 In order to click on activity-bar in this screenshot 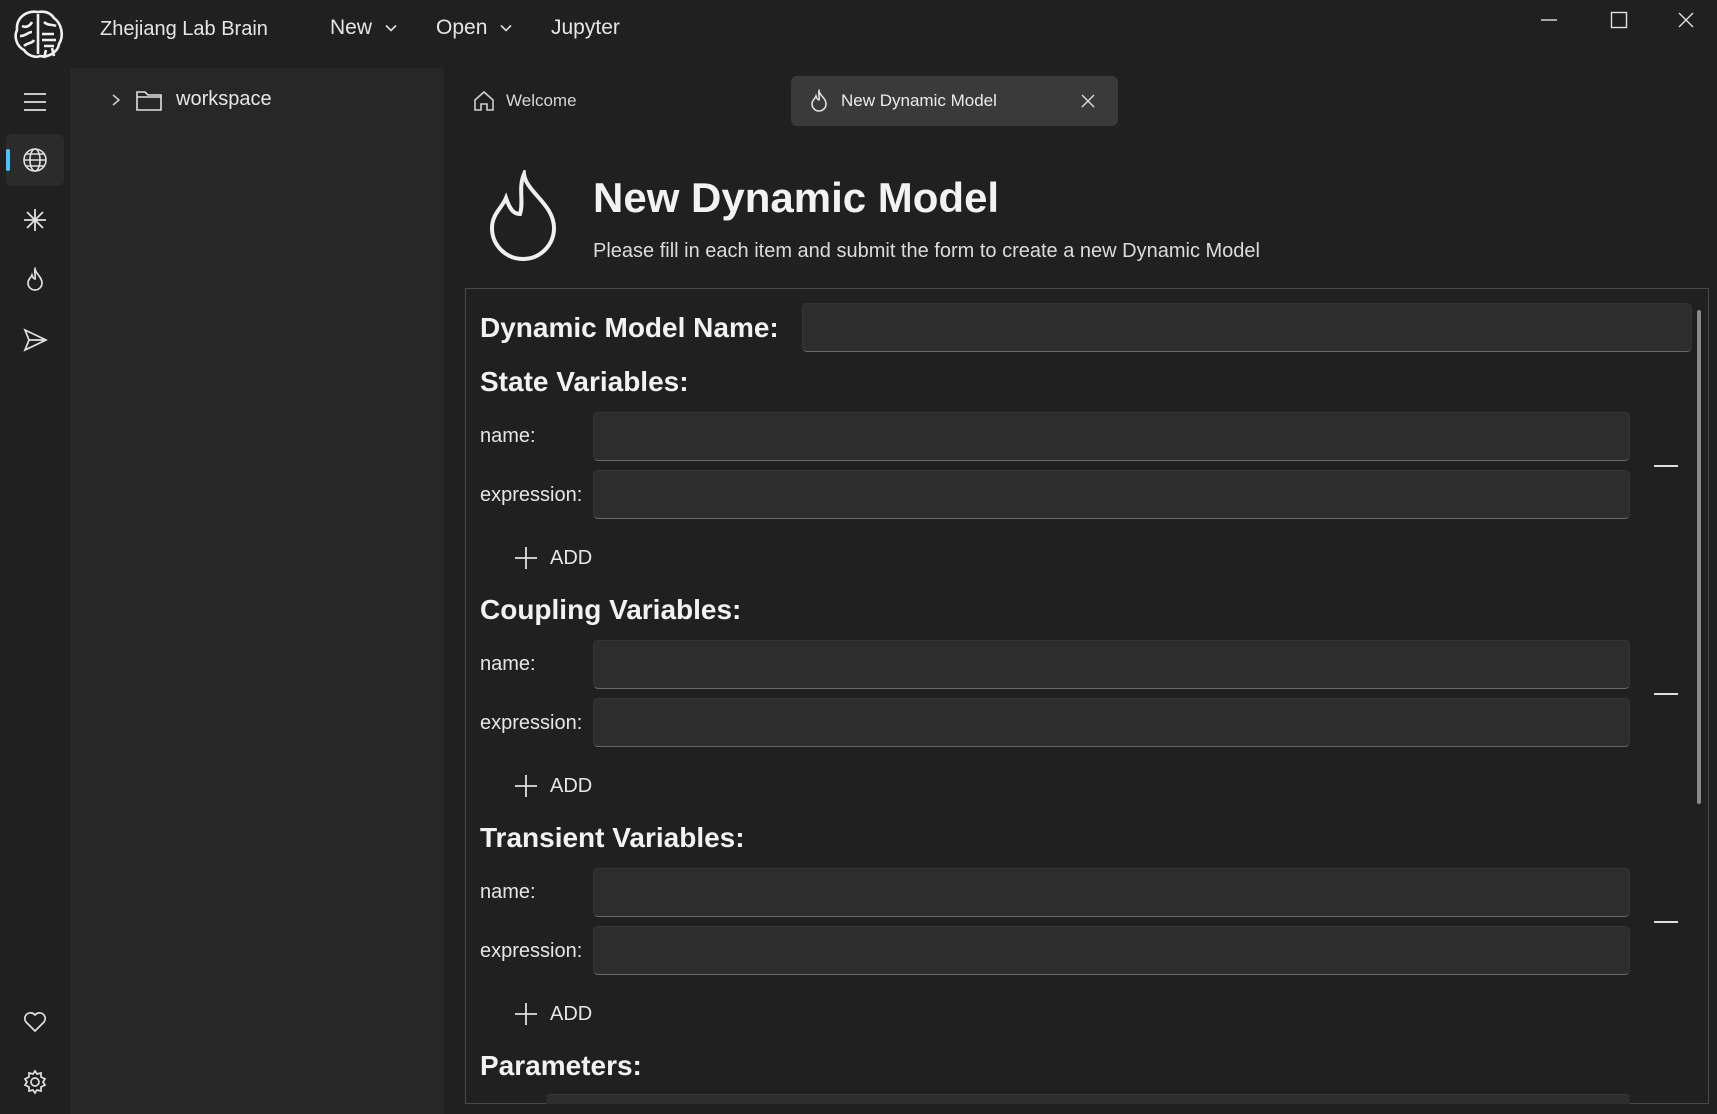, I will do `click(34, 588)`.